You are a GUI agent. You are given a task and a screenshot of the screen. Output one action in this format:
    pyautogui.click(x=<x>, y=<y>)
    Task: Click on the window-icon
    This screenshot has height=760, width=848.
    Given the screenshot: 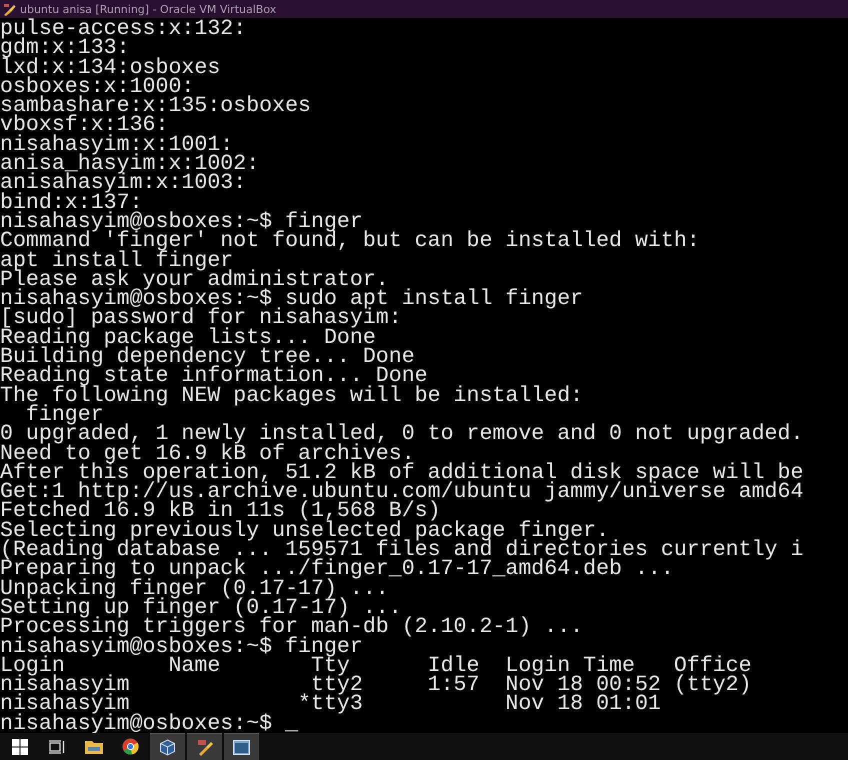 What is the action you would take?
    pyautogui.click(x=241, y=747)
    